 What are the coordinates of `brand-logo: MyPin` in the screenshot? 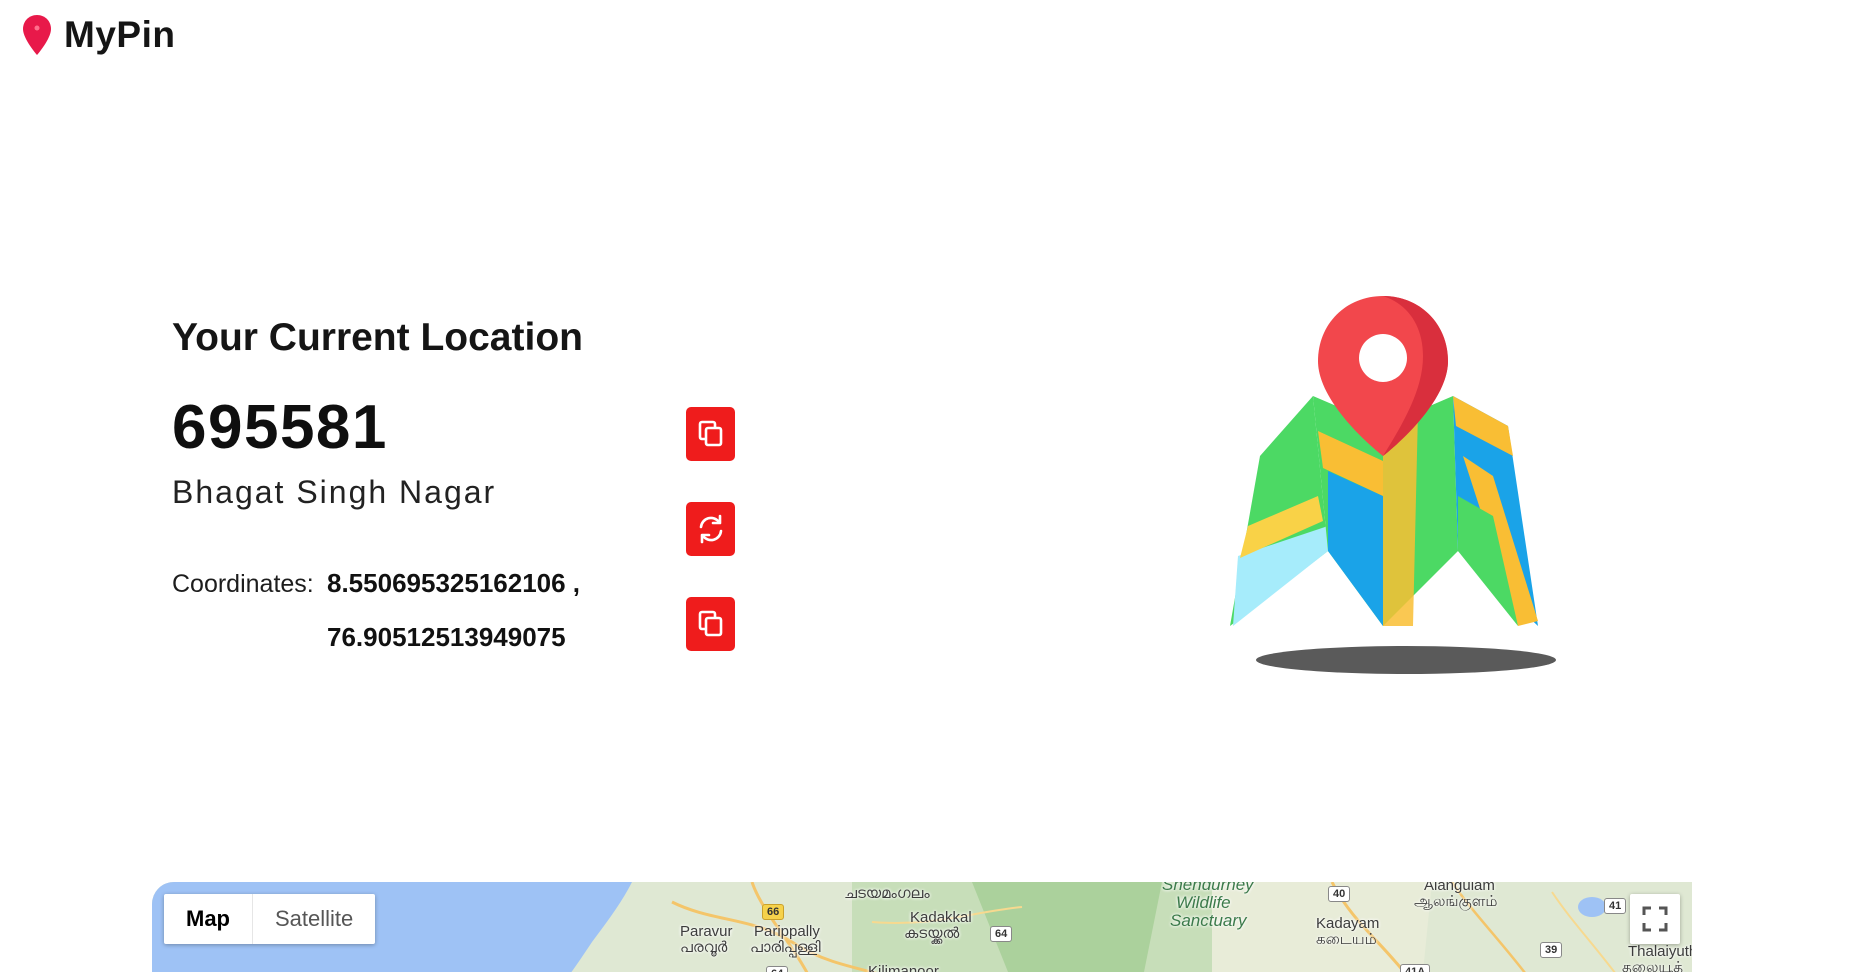 It's located at (98, 35).